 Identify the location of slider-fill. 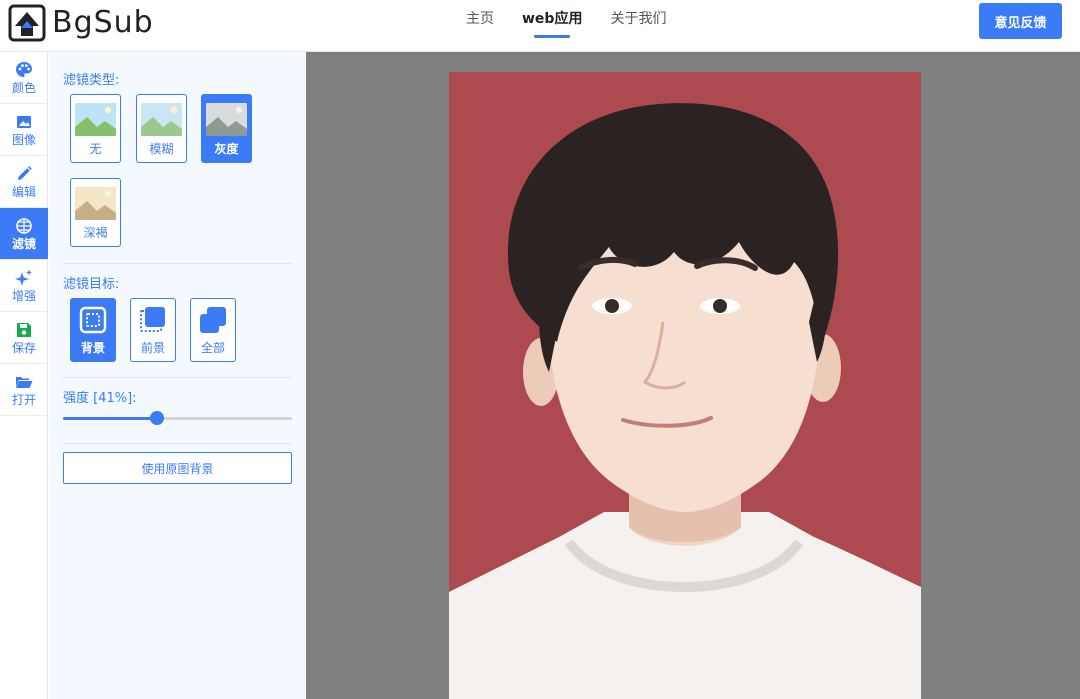
(110, 418).